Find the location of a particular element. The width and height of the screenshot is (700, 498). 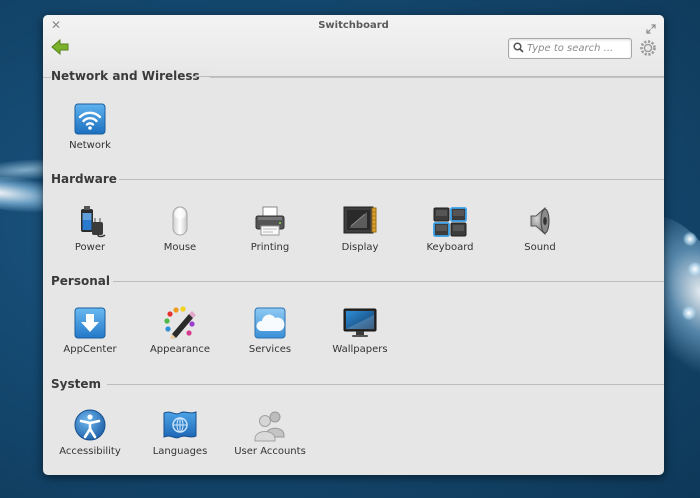

item-label: Sound is located at coordinates (540, 247).